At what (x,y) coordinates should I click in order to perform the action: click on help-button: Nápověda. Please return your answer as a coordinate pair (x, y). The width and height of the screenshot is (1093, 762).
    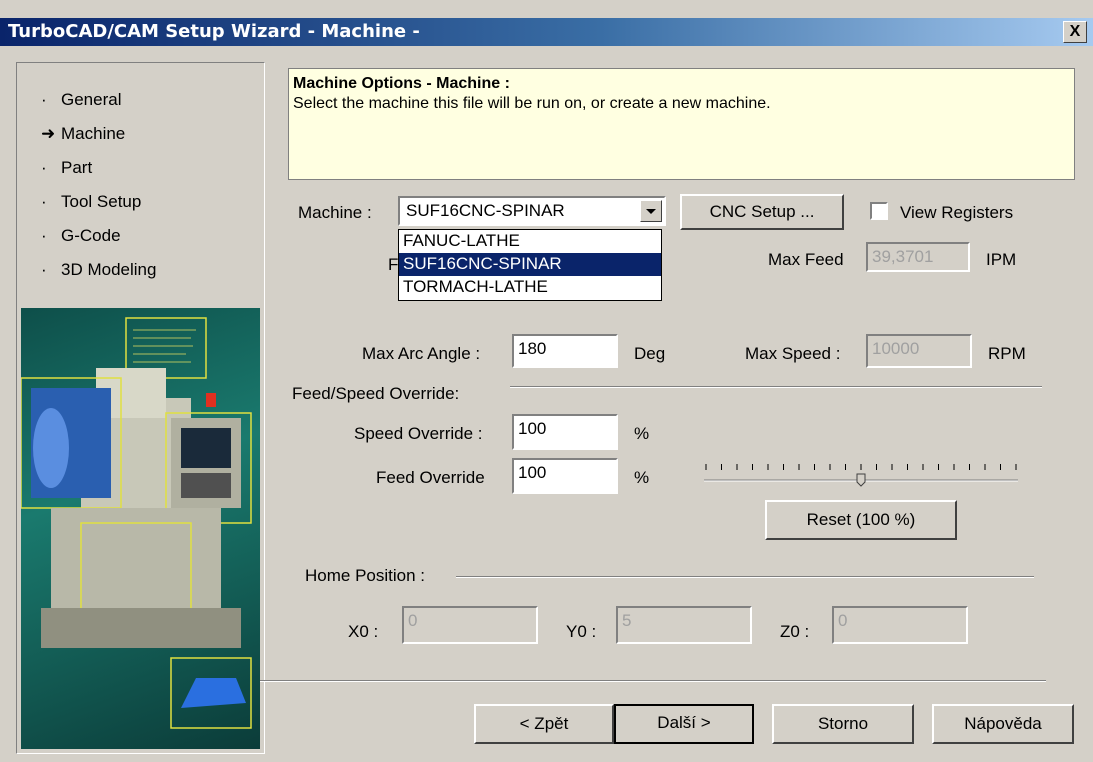
    Looking at the image, I should click on (1003, 724).